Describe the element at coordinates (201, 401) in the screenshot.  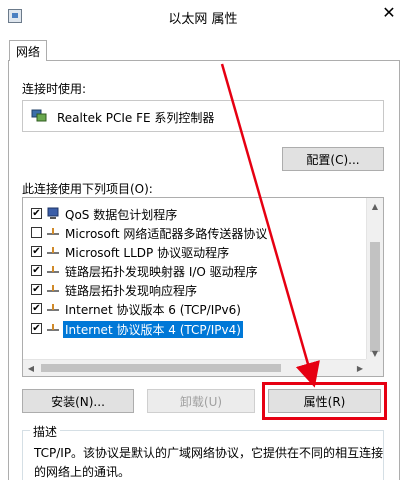
I see `uninstall-button: 卸载(U)` at that location.